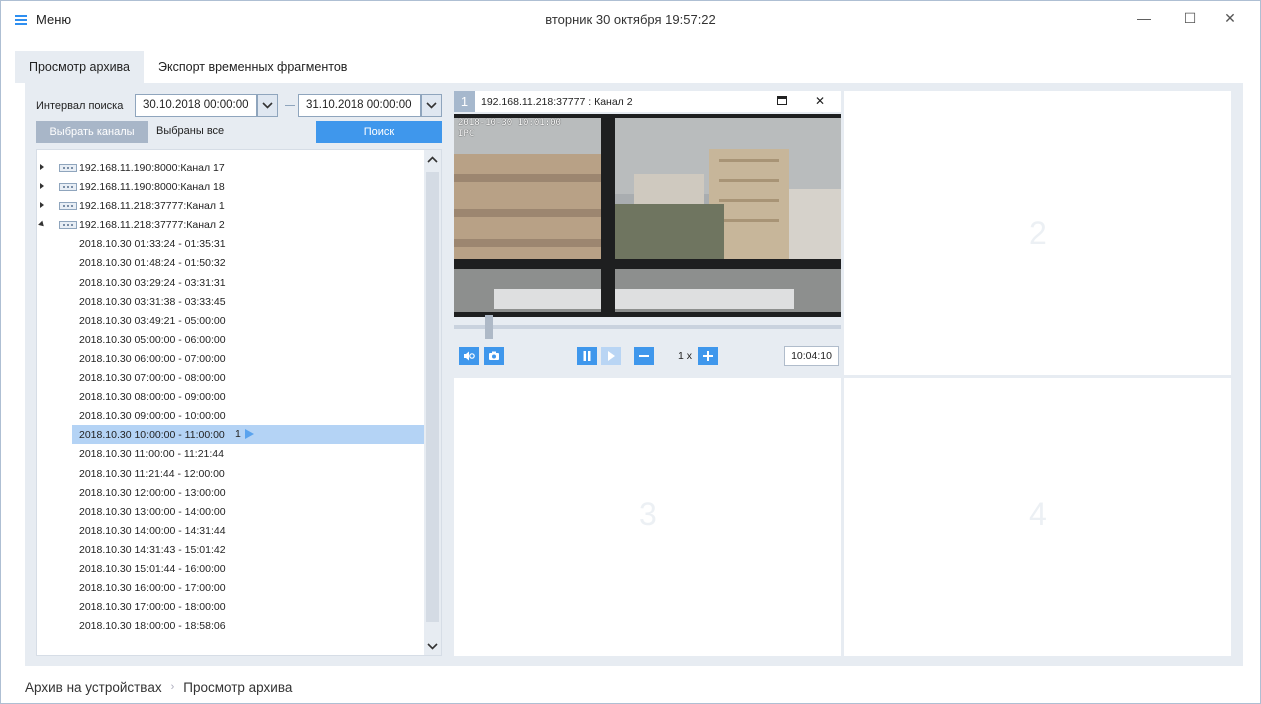 The height and width of the screenshot is (704, 1261). I want to click on cell-number: 2, so click(1038, 233).